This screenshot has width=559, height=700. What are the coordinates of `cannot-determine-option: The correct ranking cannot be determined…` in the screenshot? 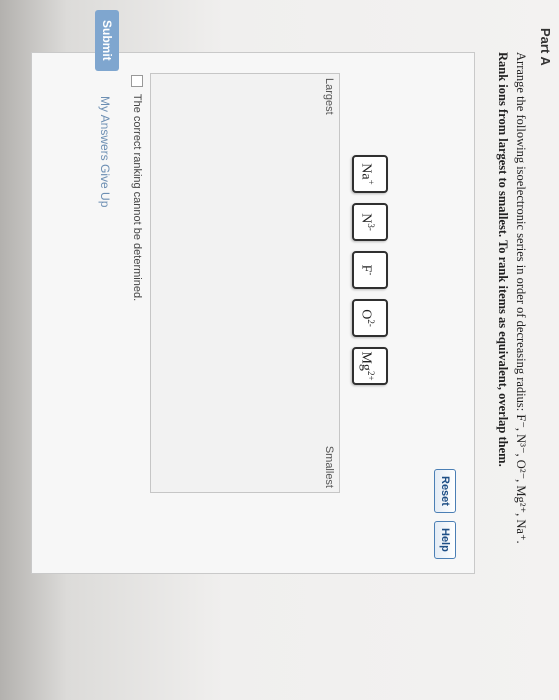 It's located at (136, 188).